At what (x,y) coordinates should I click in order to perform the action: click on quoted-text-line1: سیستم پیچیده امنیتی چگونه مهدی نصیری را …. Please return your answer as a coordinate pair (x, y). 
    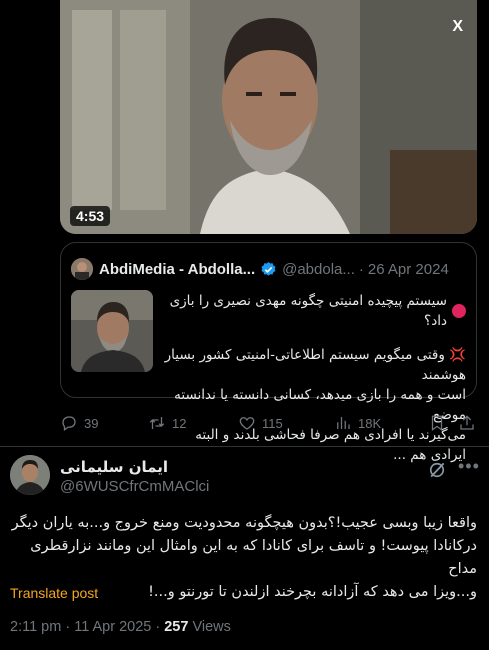
    Looking at the image, I should click on (308, 311).